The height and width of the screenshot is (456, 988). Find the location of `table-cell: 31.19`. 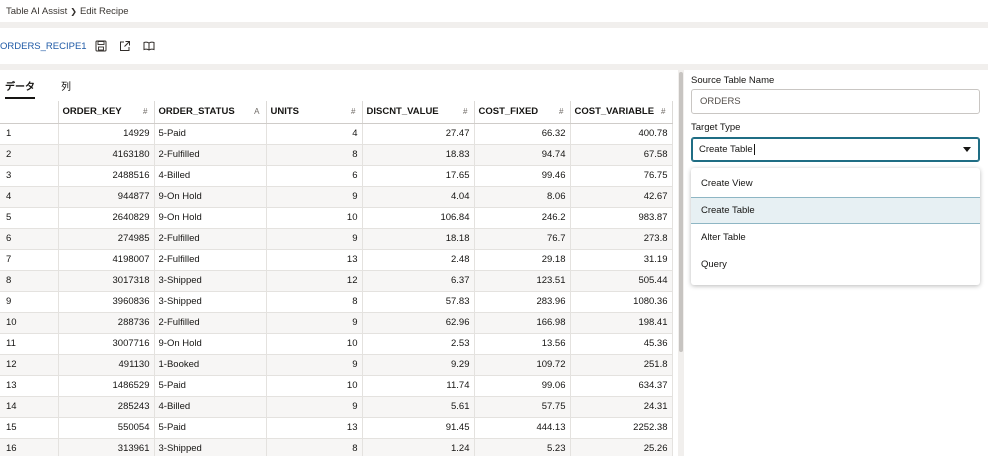

table-cell: 31.19 is located at coordinates (621, 260).